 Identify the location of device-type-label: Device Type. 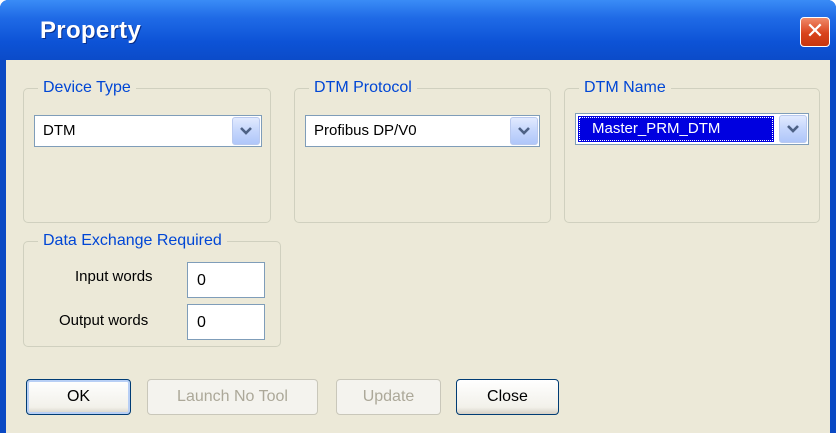
(87, 88).